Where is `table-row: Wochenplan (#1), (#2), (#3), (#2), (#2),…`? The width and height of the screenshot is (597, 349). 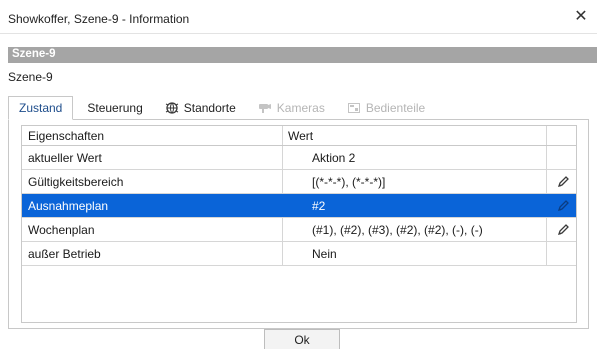
table-row: Wochenplan (#1), (#2), (#3), (#2), (#2),… is located at coordinates (299, 230).